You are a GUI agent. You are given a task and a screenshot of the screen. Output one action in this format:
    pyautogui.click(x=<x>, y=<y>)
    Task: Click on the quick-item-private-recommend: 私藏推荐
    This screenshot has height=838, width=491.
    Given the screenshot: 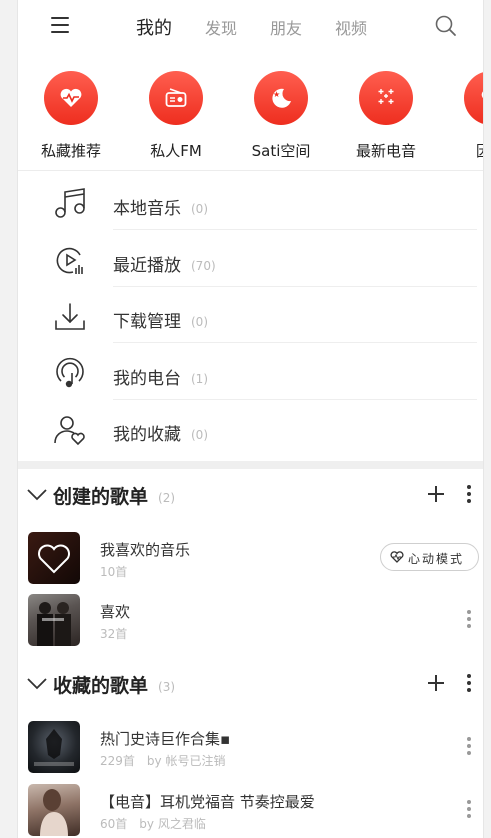 What is the action you would take?
    pyautogui.click(x=71, y=115)
    